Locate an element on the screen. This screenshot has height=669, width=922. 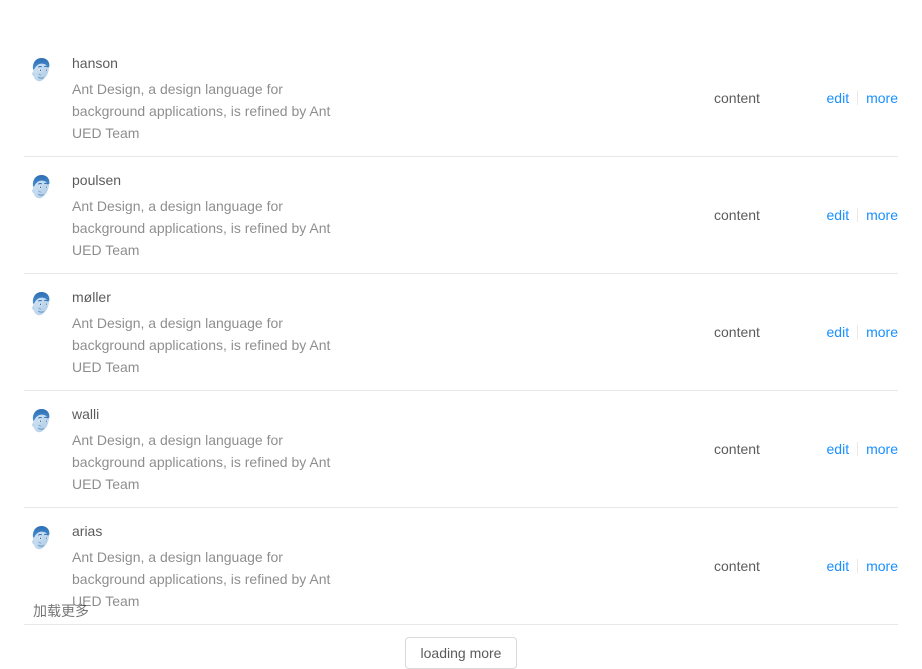
list-item-title: møller is located at coordinates (381, 297).